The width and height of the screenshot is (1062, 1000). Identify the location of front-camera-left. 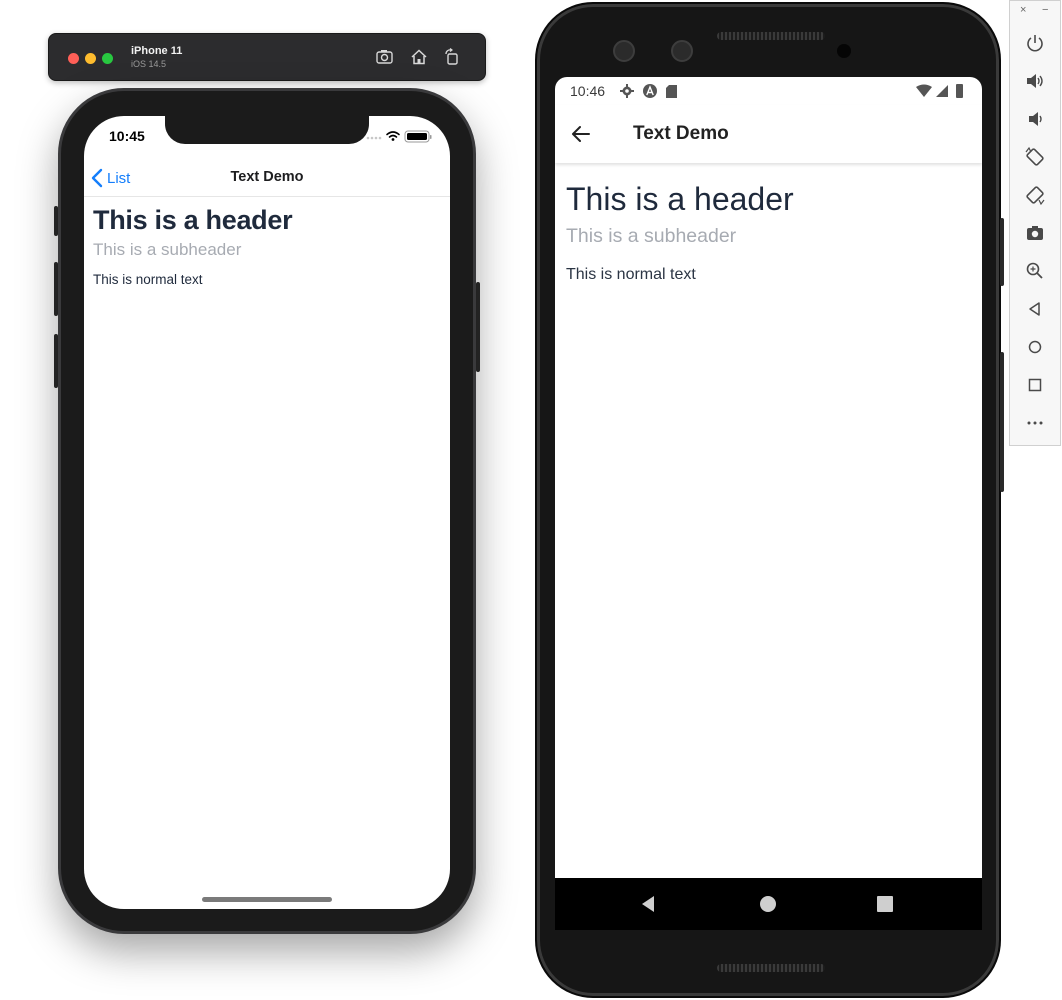
(624, 51).